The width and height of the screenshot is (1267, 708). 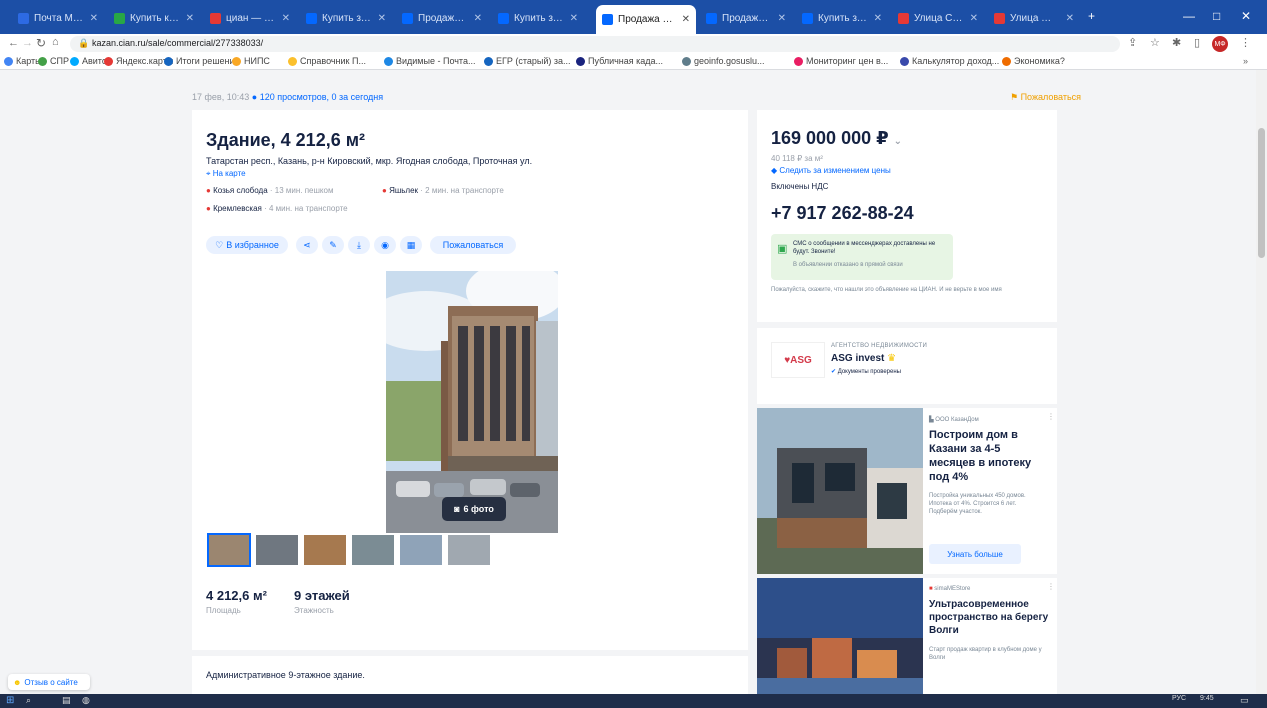 What do you see at coordinates (1245, 42) in the screenshot?
I see `menu-icon: ⋮` at bounding box center [1245, 42].